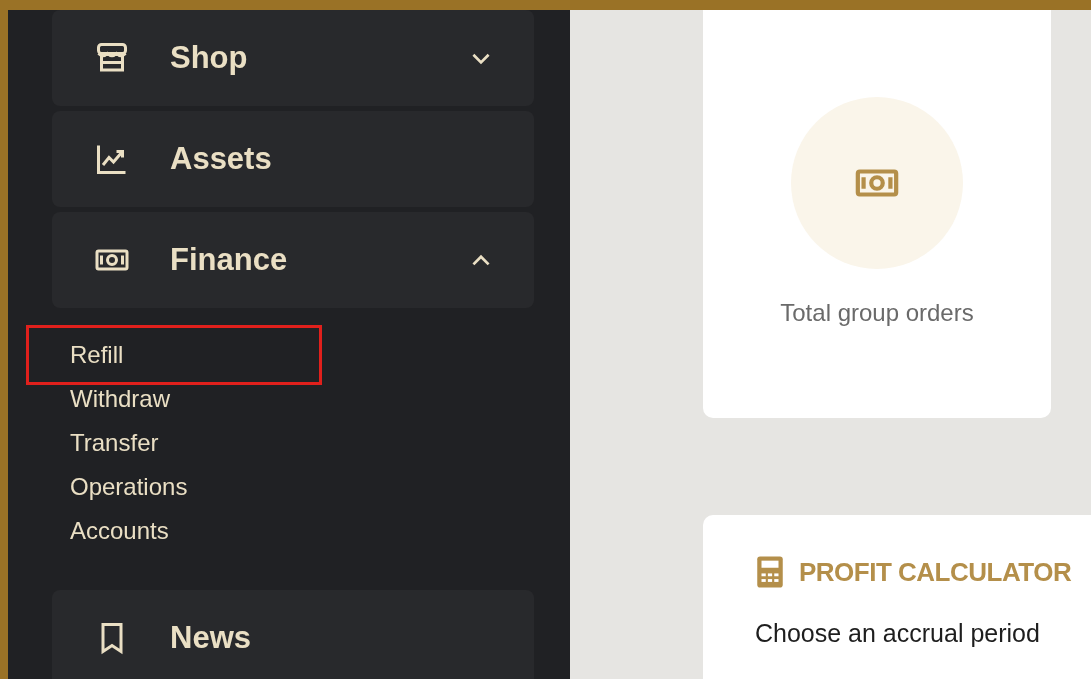 The height and width of the screenshot is (679, 1091). Describe the element at coordinates (898, 633) in the screenshot. I see `calculator-subtitle: Choose an accrual period` at that location.